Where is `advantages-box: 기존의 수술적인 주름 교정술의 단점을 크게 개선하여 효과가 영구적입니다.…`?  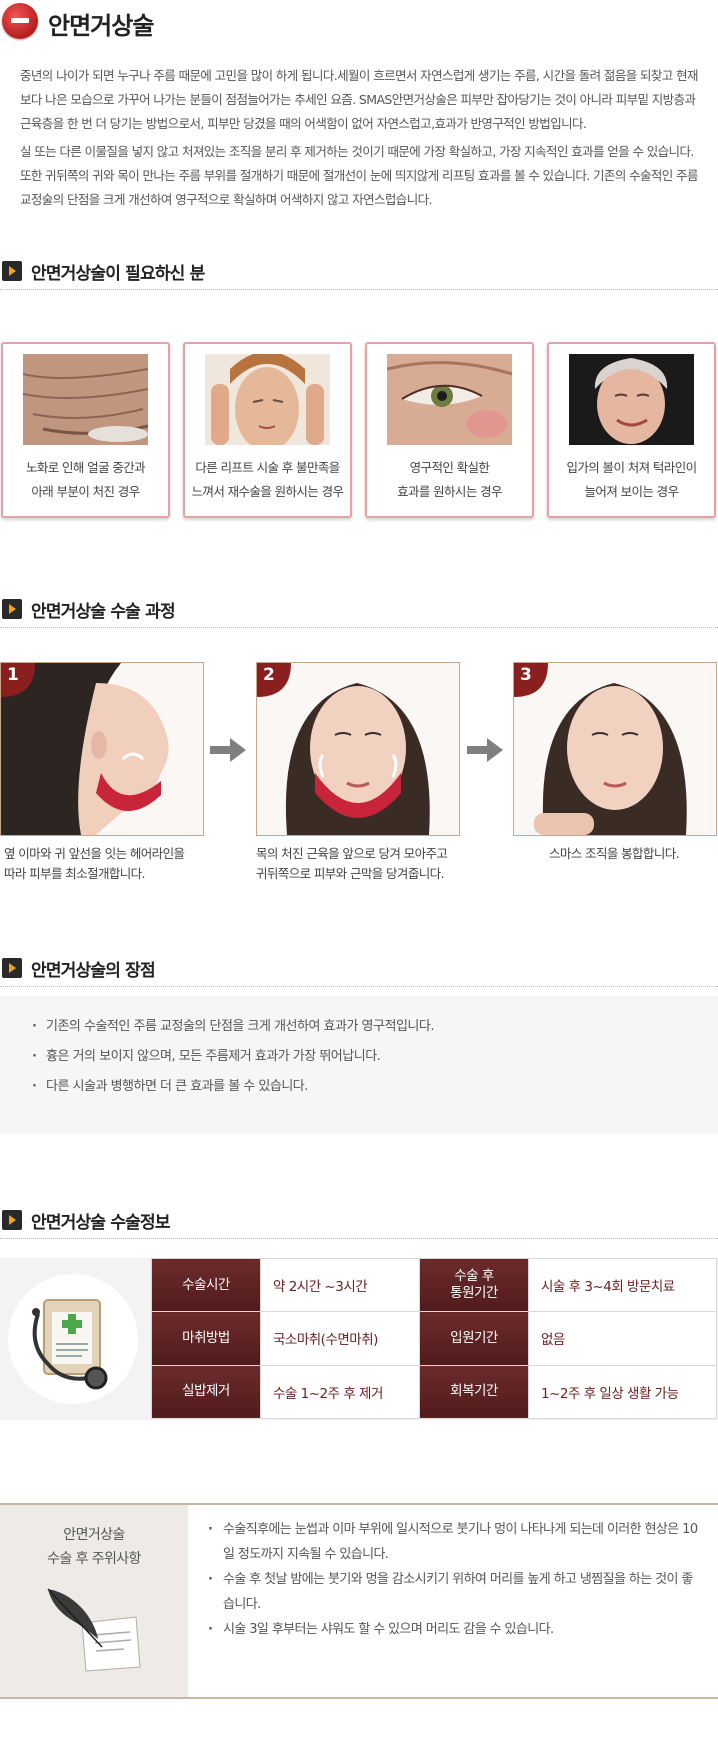 advantages-box: 기존의 수술적인 주름 교정술의 단점을 크게 개선하여 효과가 영구적입니다.… is located at coordinates (359, 1065).